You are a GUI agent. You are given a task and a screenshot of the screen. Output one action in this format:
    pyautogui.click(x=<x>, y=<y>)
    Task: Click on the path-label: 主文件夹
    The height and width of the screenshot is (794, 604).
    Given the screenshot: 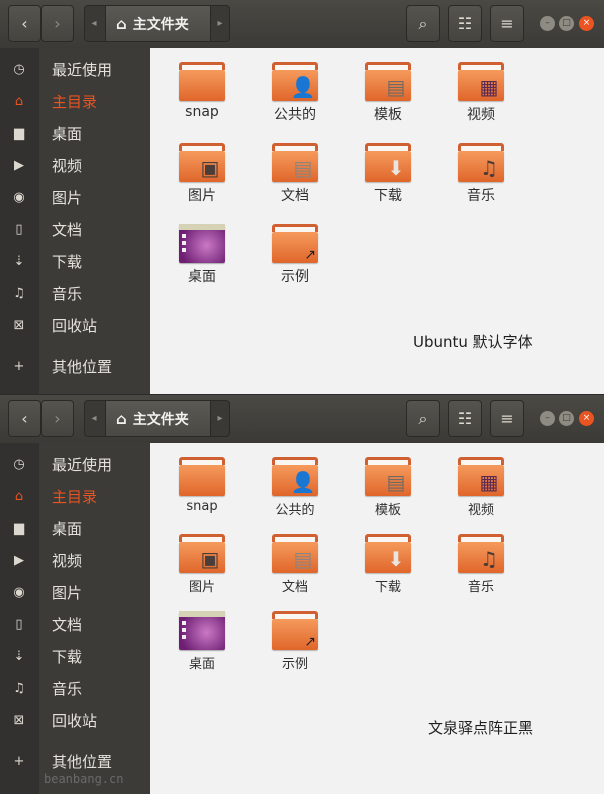 What is the action you would take?
    pyautogui.click(x=160, y=419)
    